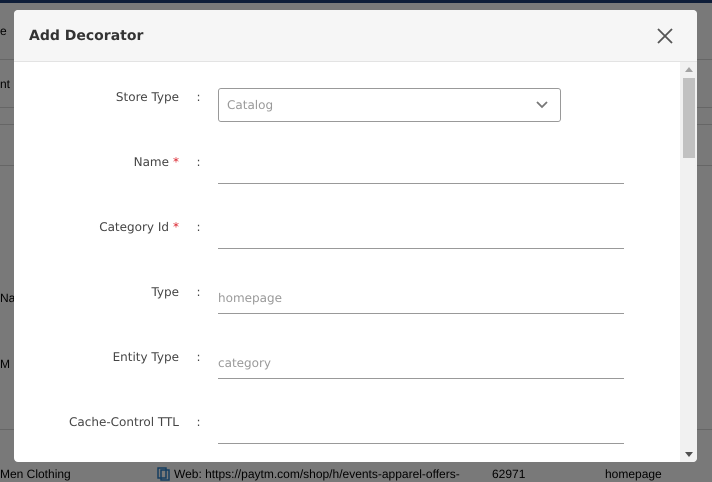  What do you see at coordinates (665, 36) in the screenshot?
I see `close-button` at bounding box center [665, 36].